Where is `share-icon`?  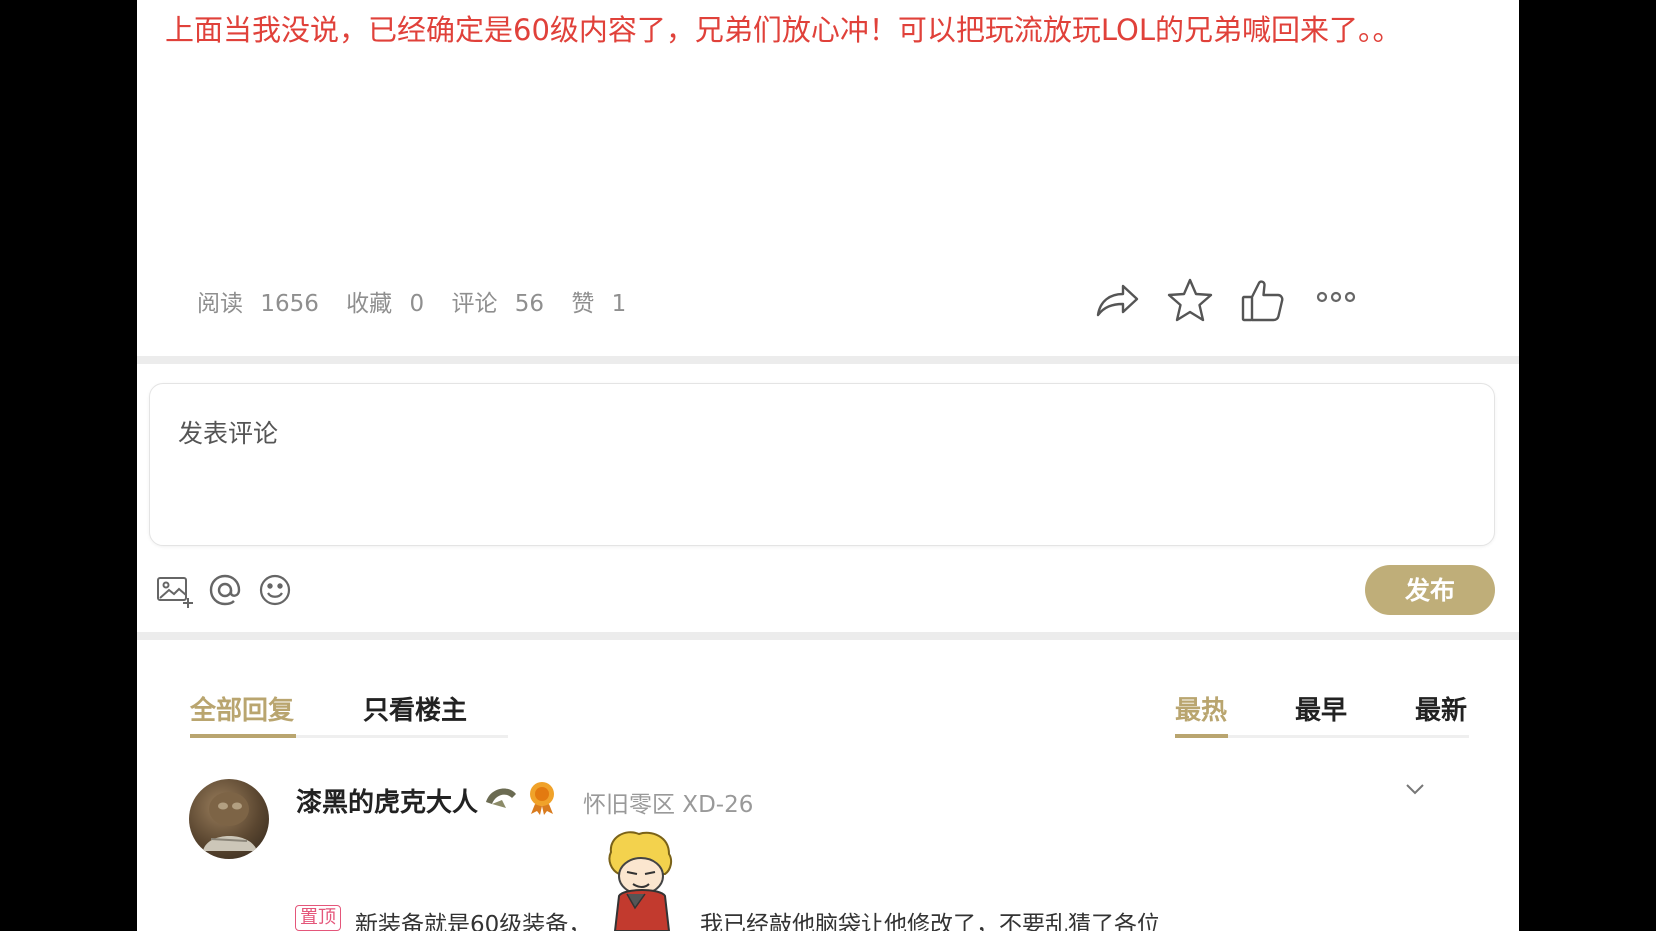
share-icon is located at coordinates (1117, 300).